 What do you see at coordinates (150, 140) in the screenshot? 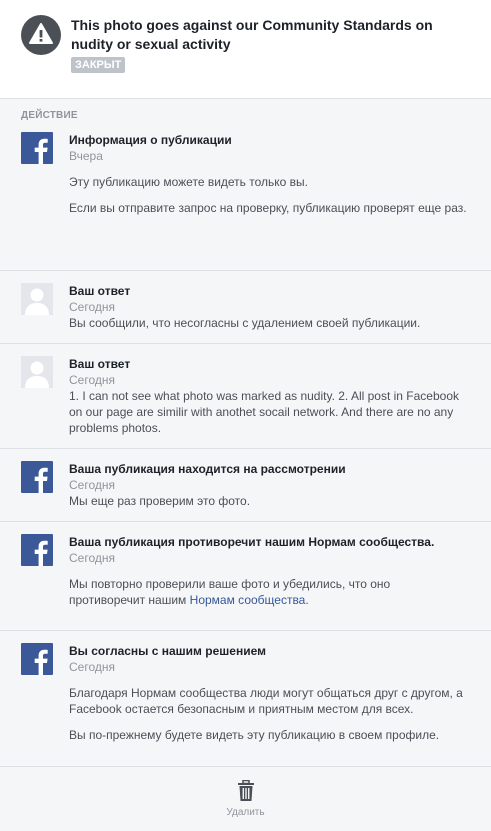
I see `item-title: Информация о публикации` at bounding box center [150, 140].